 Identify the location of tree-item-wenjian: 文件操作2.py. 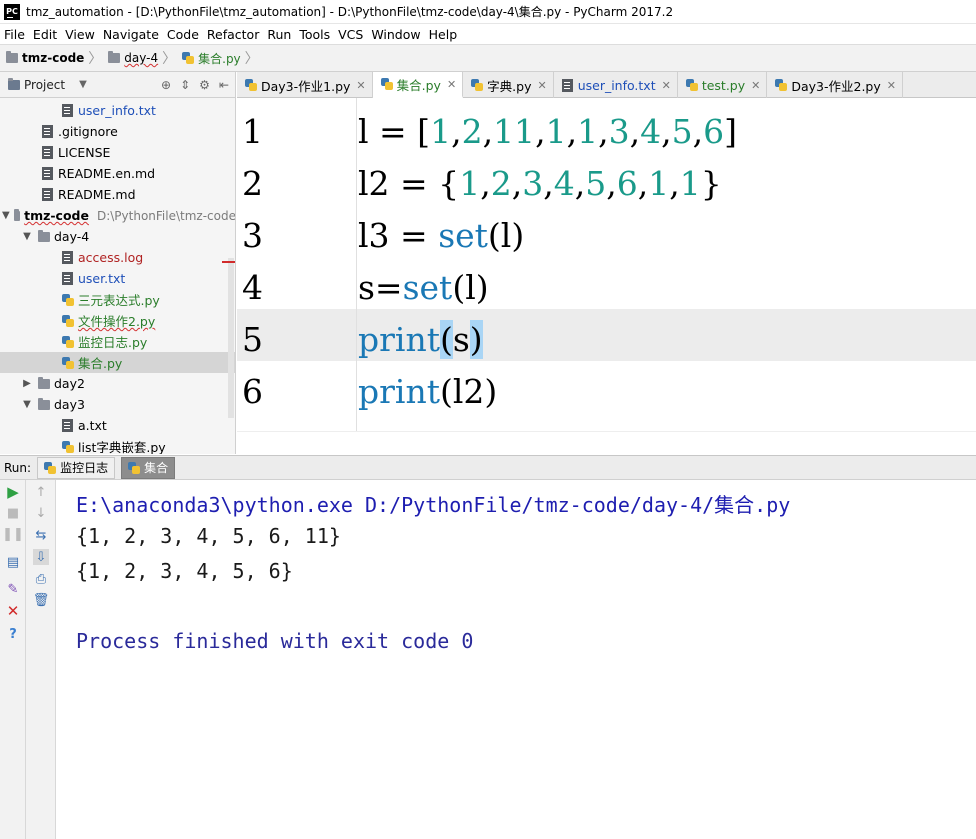
(117, 320).